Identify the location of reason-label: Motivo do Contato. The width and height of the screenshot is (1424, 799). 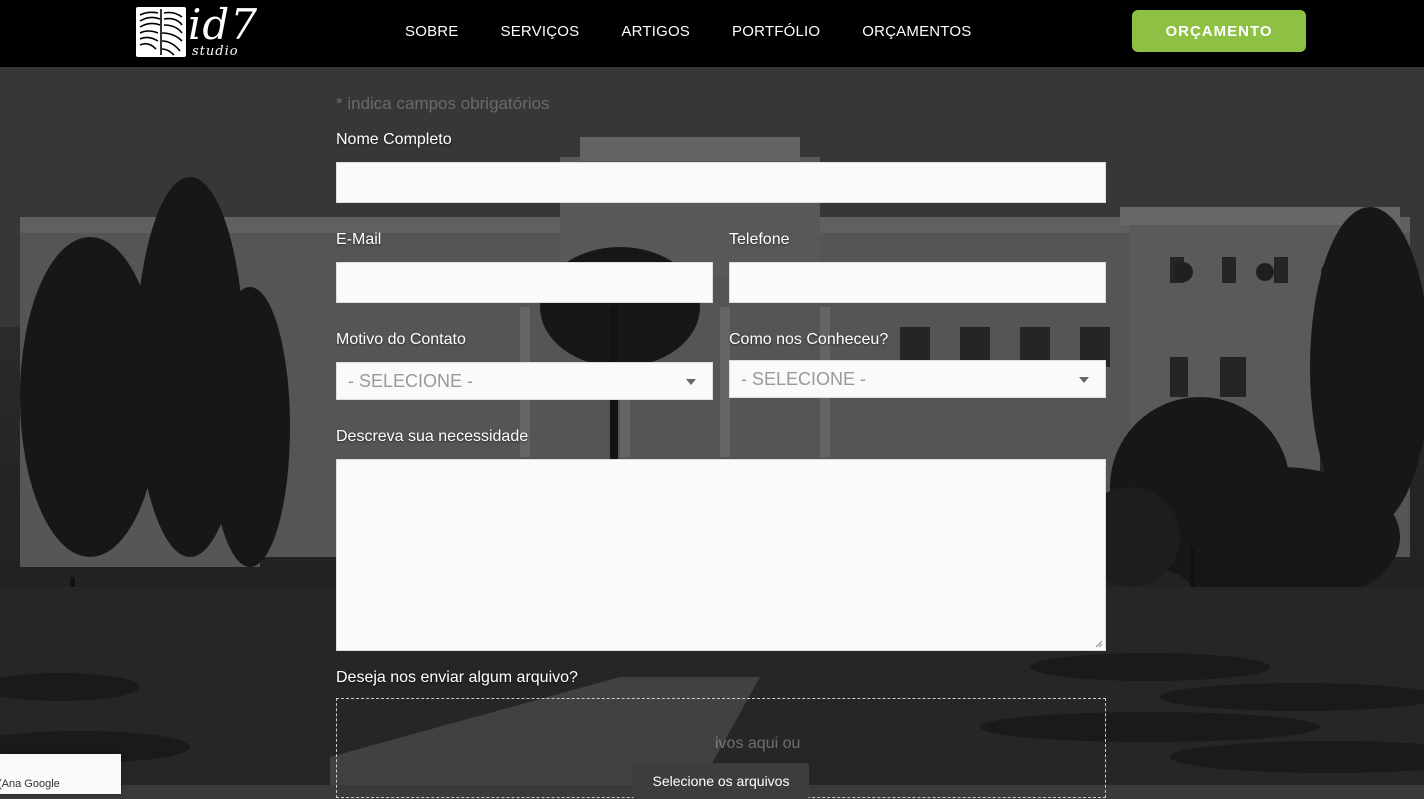
(401, 339).